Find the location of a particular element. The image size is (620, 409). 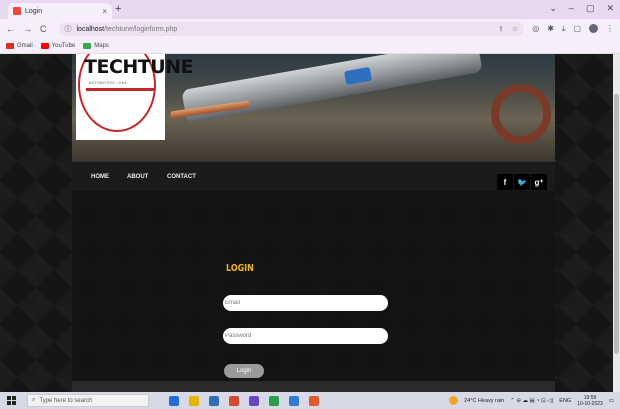

facebook-icon: f is located at coordinates (505, 182).